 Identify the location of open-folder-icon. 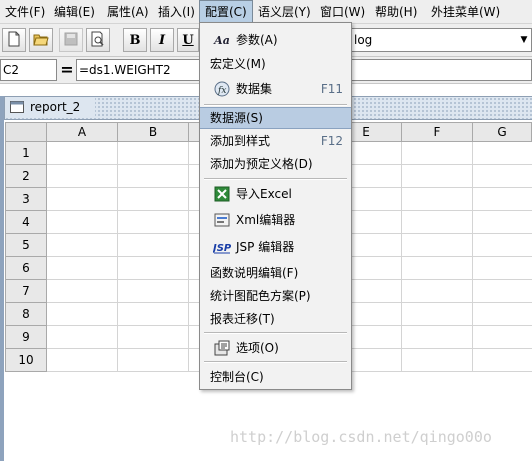
(41, 40).